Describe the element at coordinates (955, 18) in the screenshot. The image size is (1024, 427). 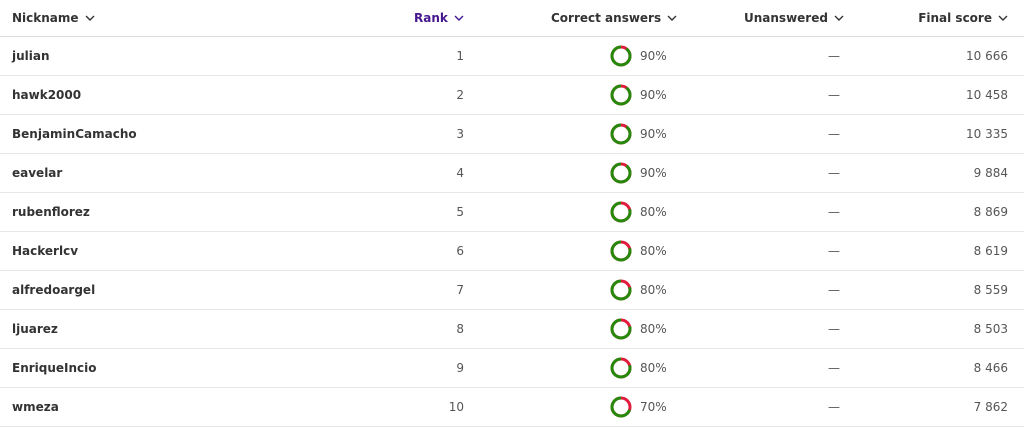
I see `final-score-header-label: Final score` at that location.